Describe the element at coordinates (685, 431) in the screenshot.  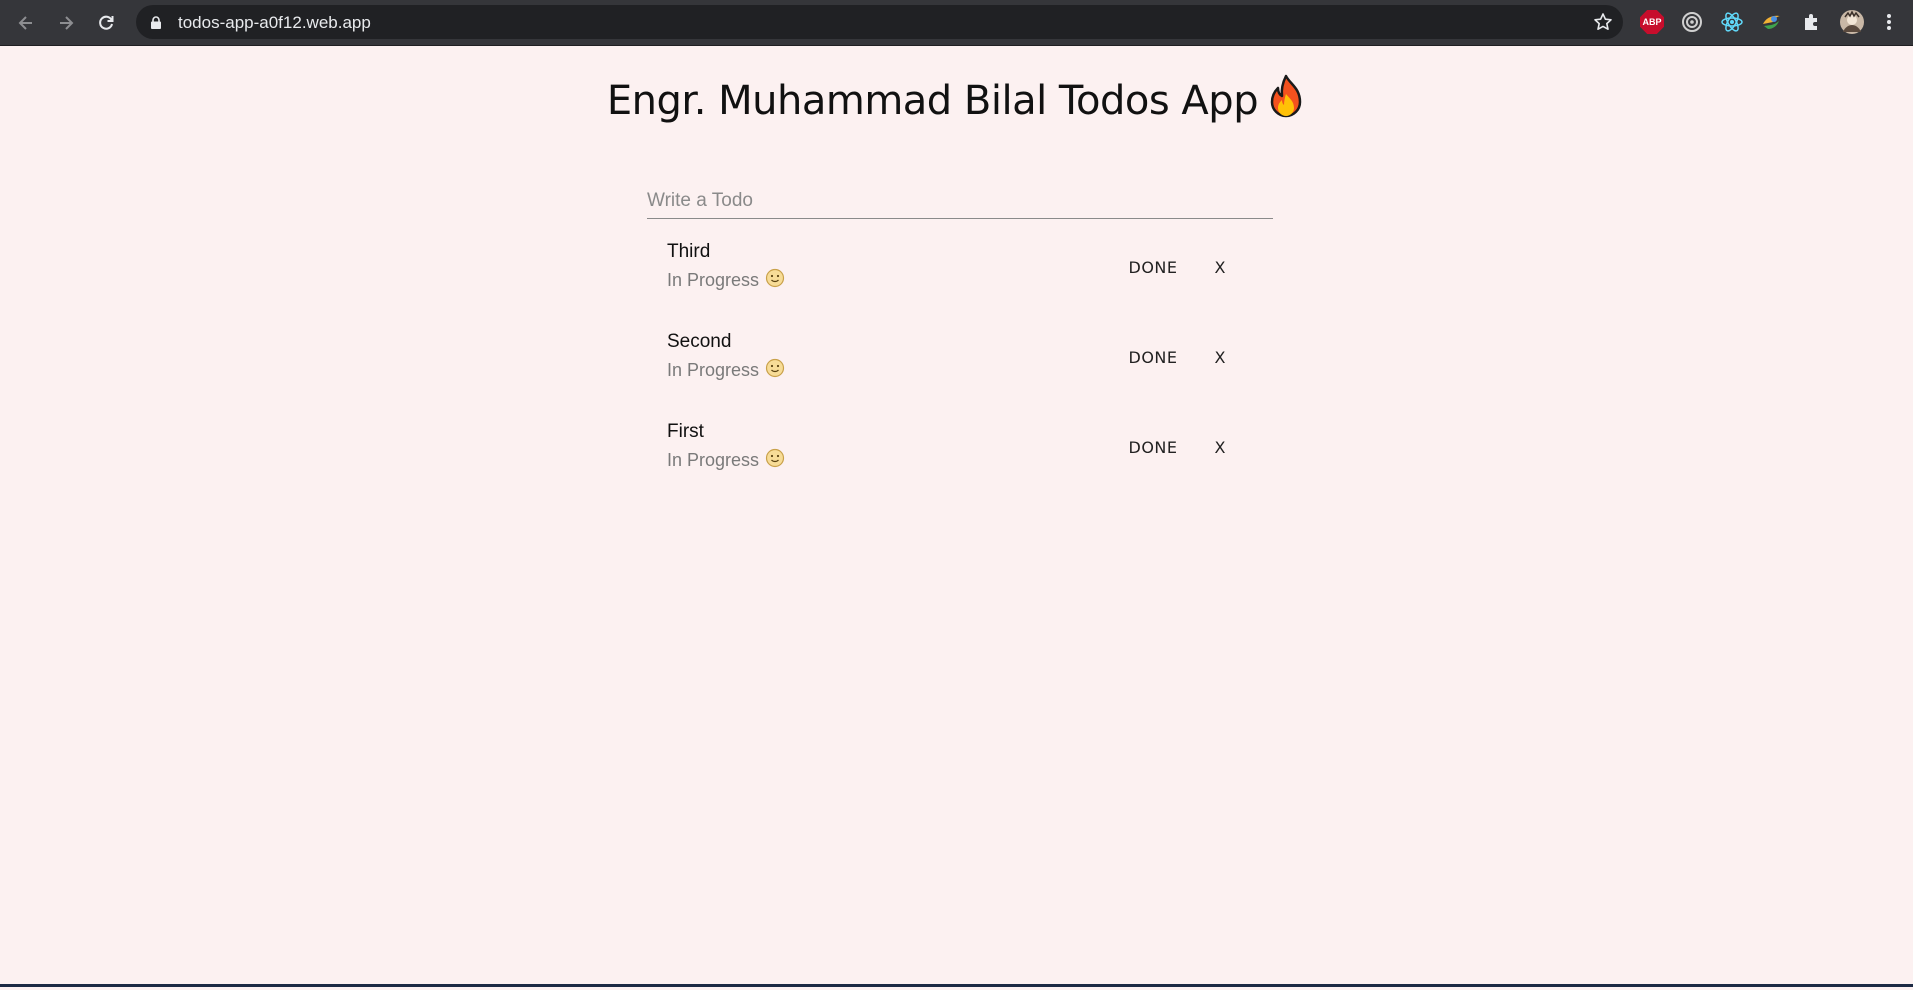
I see `todo-text: First` at that location.